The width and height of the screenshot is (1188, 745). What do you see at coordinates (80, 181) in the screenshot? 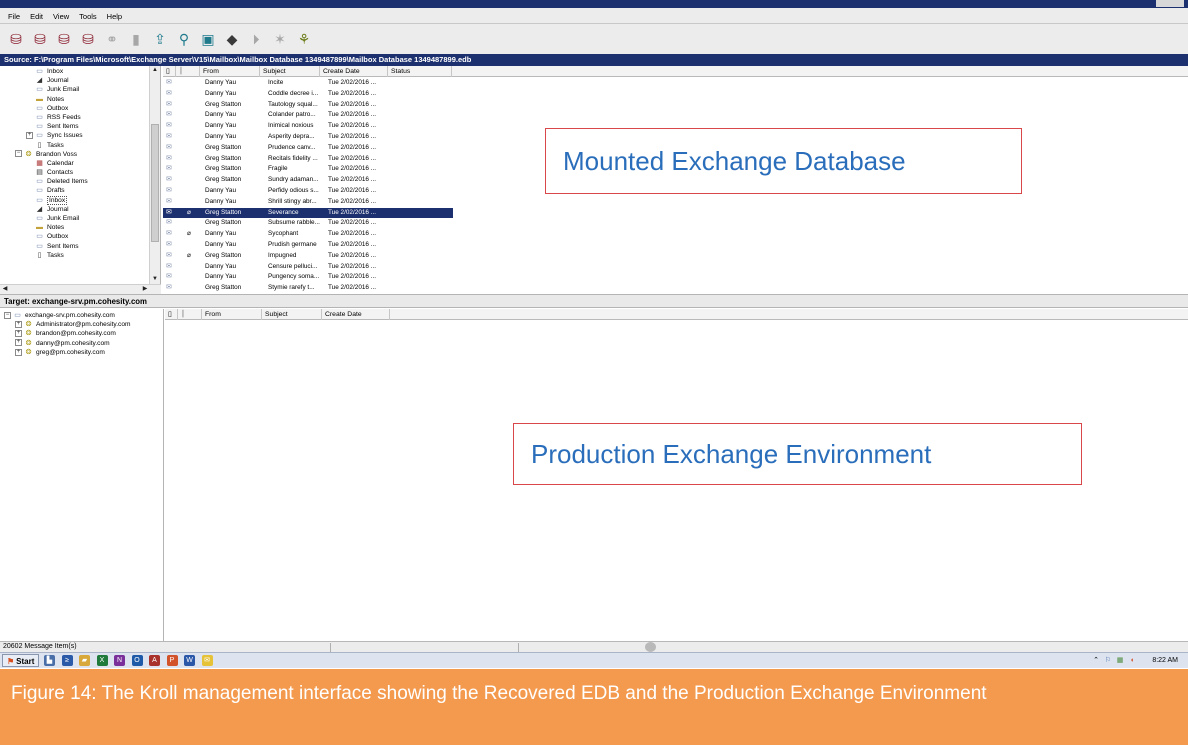
I see `tree-item: ▭ Deleted Items` at bounding box center [80, 181].